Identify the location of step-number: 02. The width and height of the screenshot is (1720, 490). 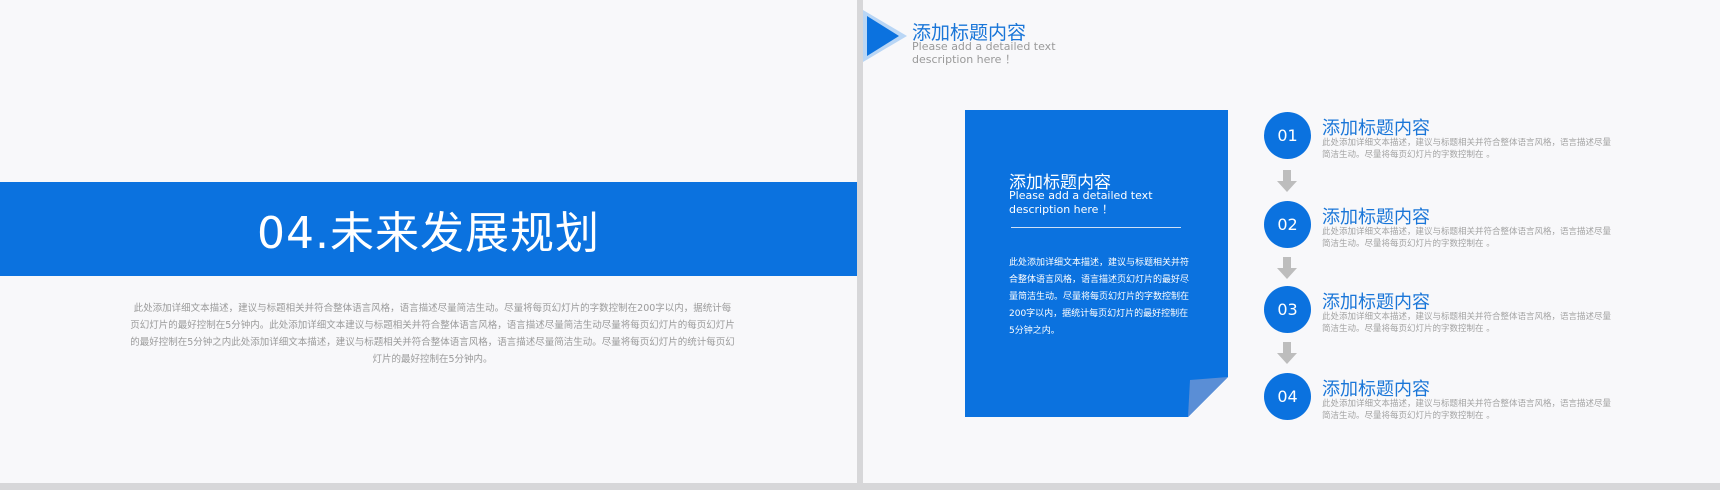
(1287, 224).